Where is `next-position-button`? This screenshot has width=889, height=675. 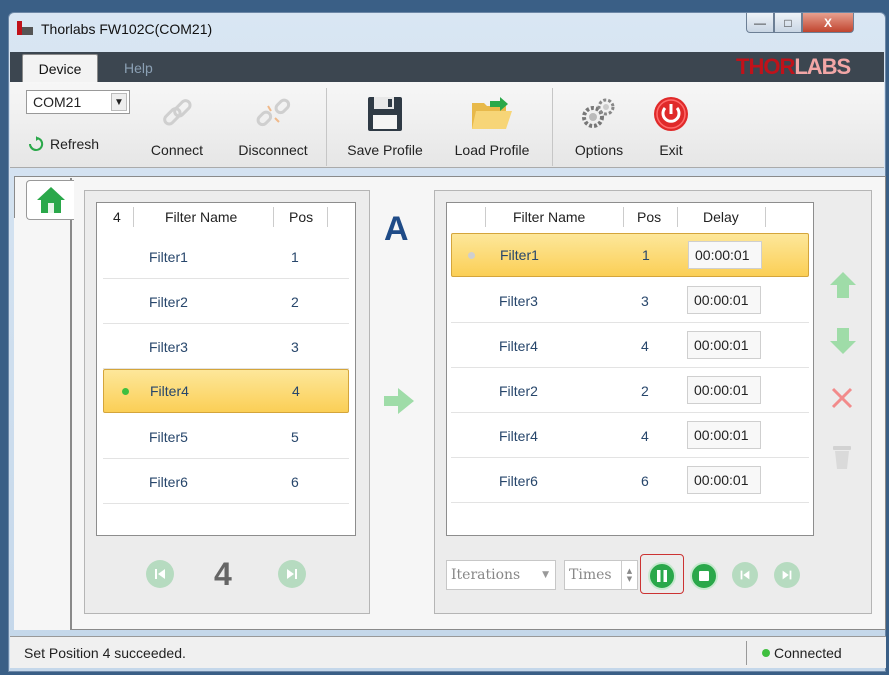
next-position-button is located at coordinates (292, 574).